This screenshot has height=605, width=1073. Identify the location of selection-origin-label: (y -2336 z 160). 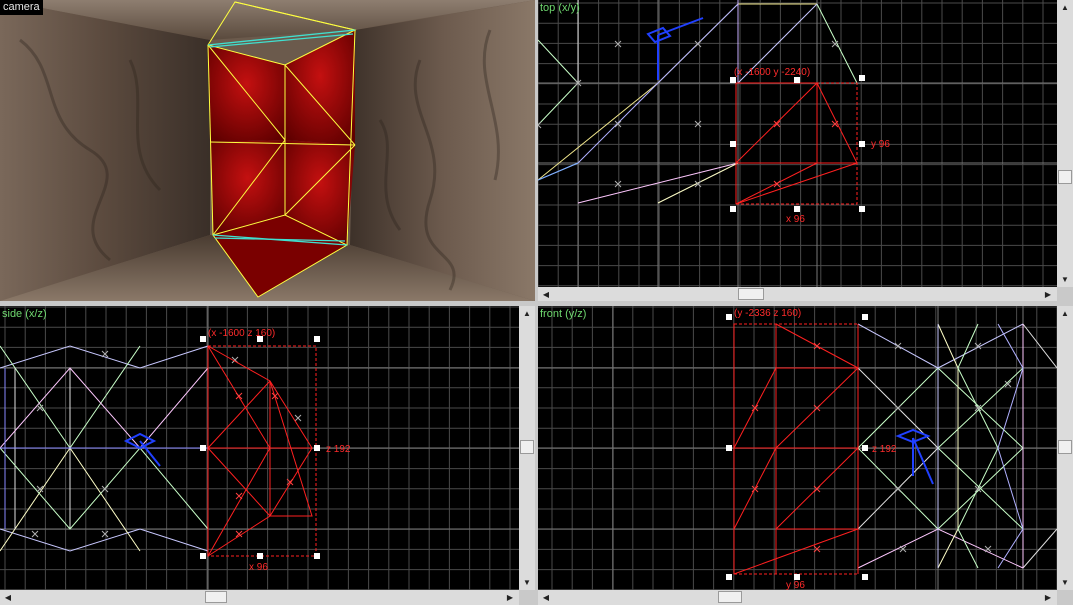
(768, 313).